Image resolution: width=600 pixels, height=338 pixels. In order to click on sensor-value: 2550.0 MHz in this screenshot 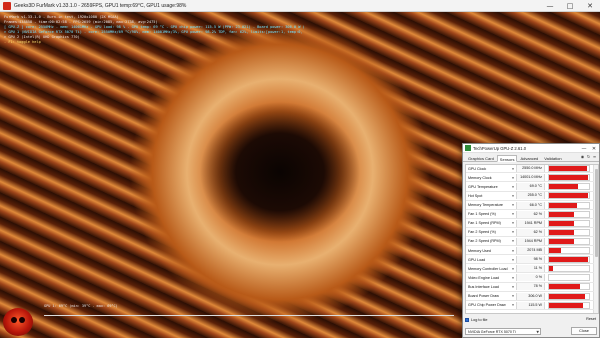, I will do `click(530, 169)`.